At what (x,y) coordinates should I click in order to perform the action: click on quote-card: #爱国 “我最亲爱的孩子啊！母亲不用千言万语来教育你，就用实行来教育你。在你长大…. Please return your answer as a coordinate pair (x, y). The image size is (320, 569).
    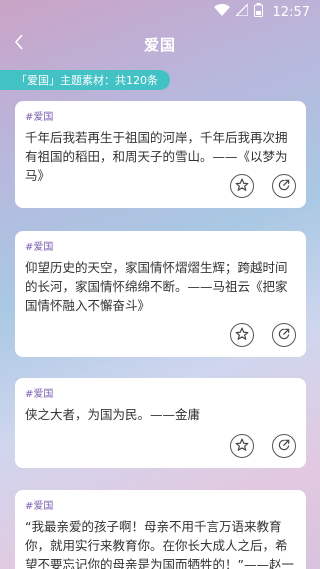
    Looking at the image, I should click on (160, 529).